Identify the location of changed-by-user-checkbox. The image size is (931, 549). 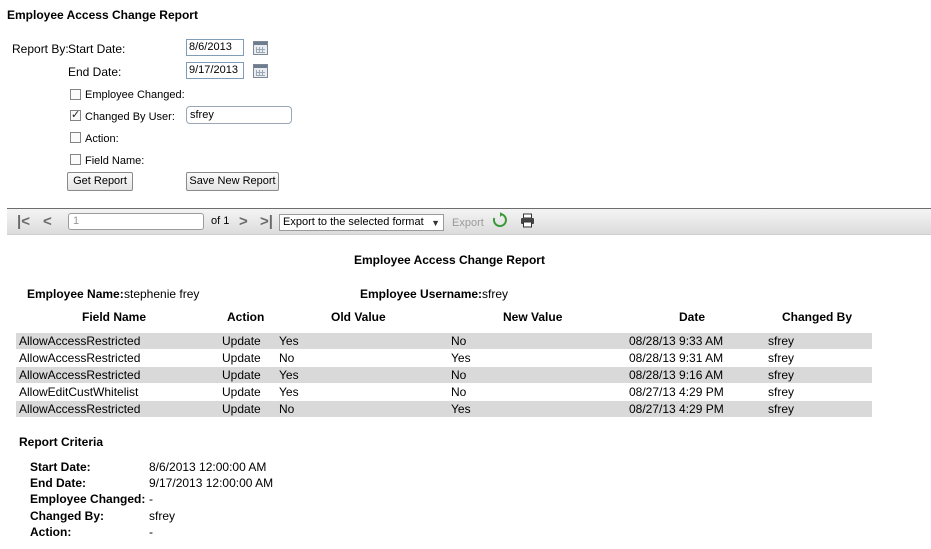
(75, 114).